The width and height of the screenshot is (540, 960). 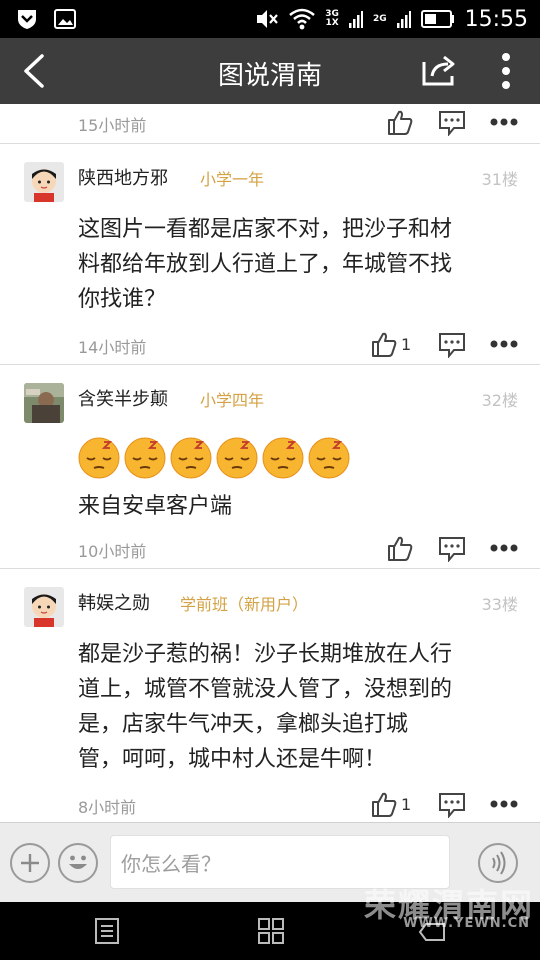 I want to click on wifi-icon, so click(x=302, y=19).